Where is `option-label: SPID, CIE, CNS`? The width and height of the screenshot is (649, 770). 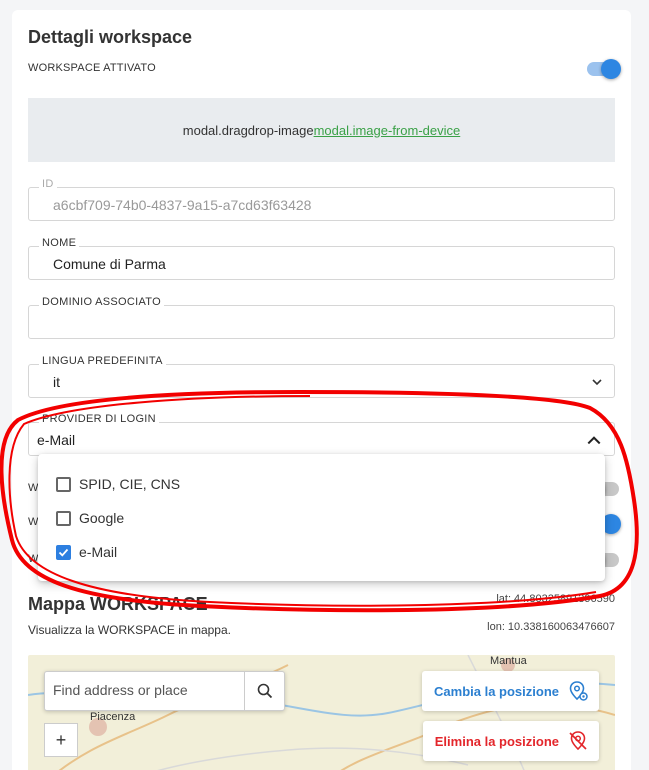 option-label: SPID, CIE, CNS is located at coordinates (130, 484).